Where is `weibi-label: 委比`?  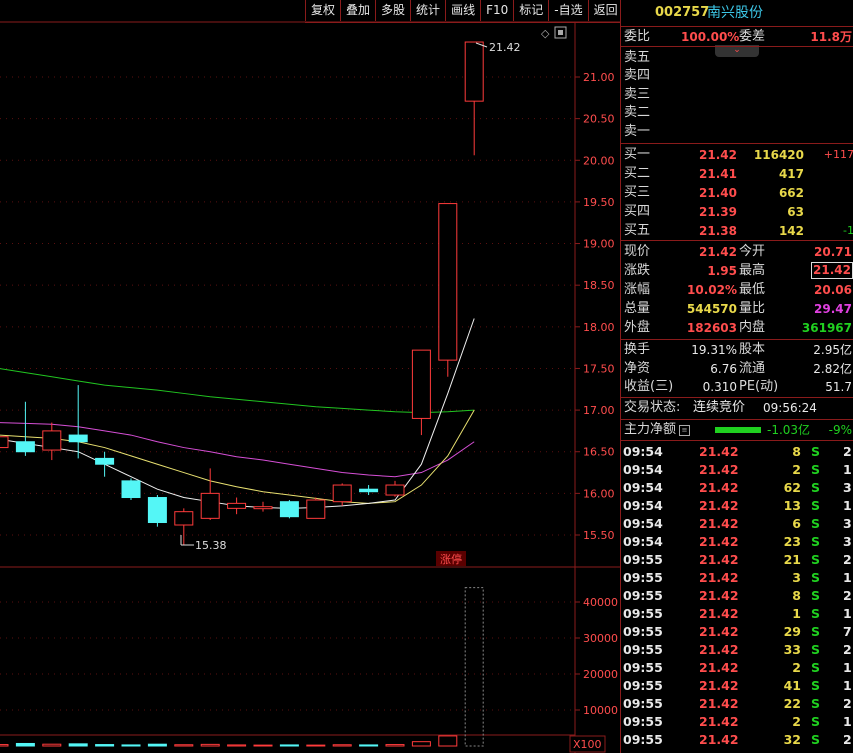 weibi-label: 委比 is located at coordinates (637, 36).